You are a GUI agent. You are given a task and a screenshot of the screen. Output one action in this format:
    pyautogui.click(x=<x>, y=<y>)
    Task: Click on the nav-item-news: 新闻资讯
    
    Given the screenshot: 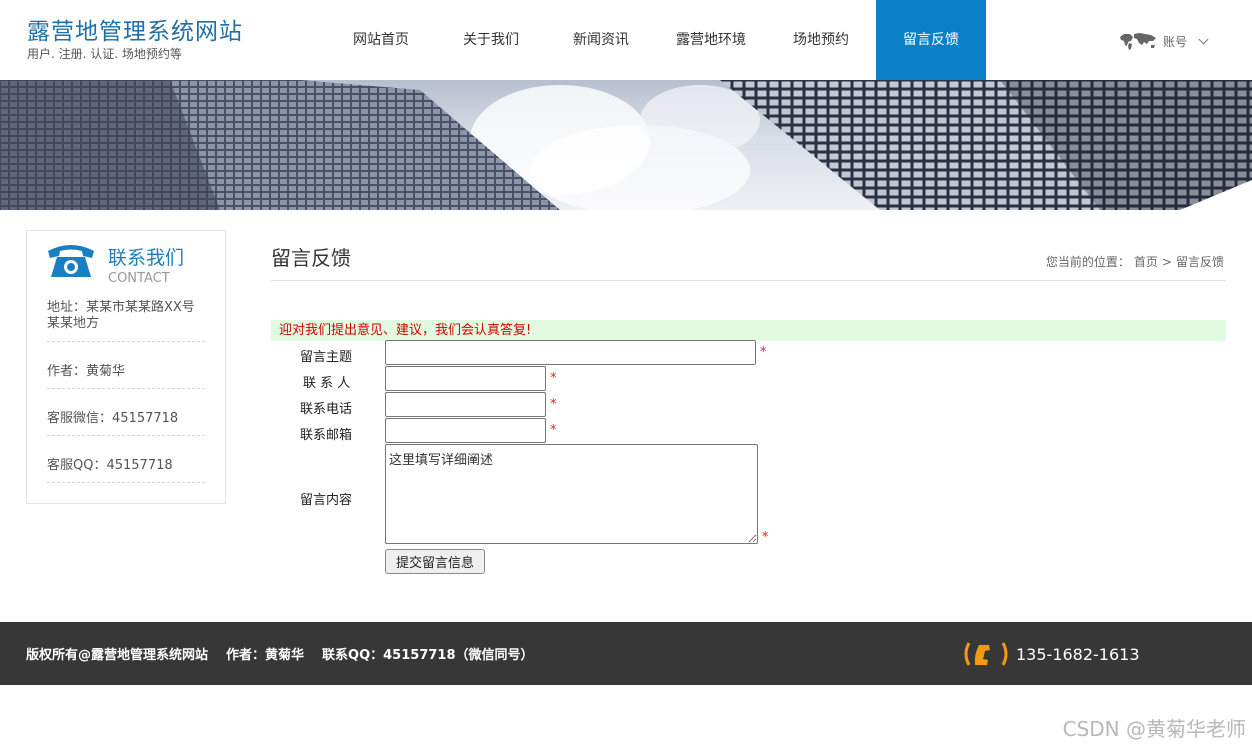 What is the action you would take?
    pyautogui.click(x=601, y=40)
    